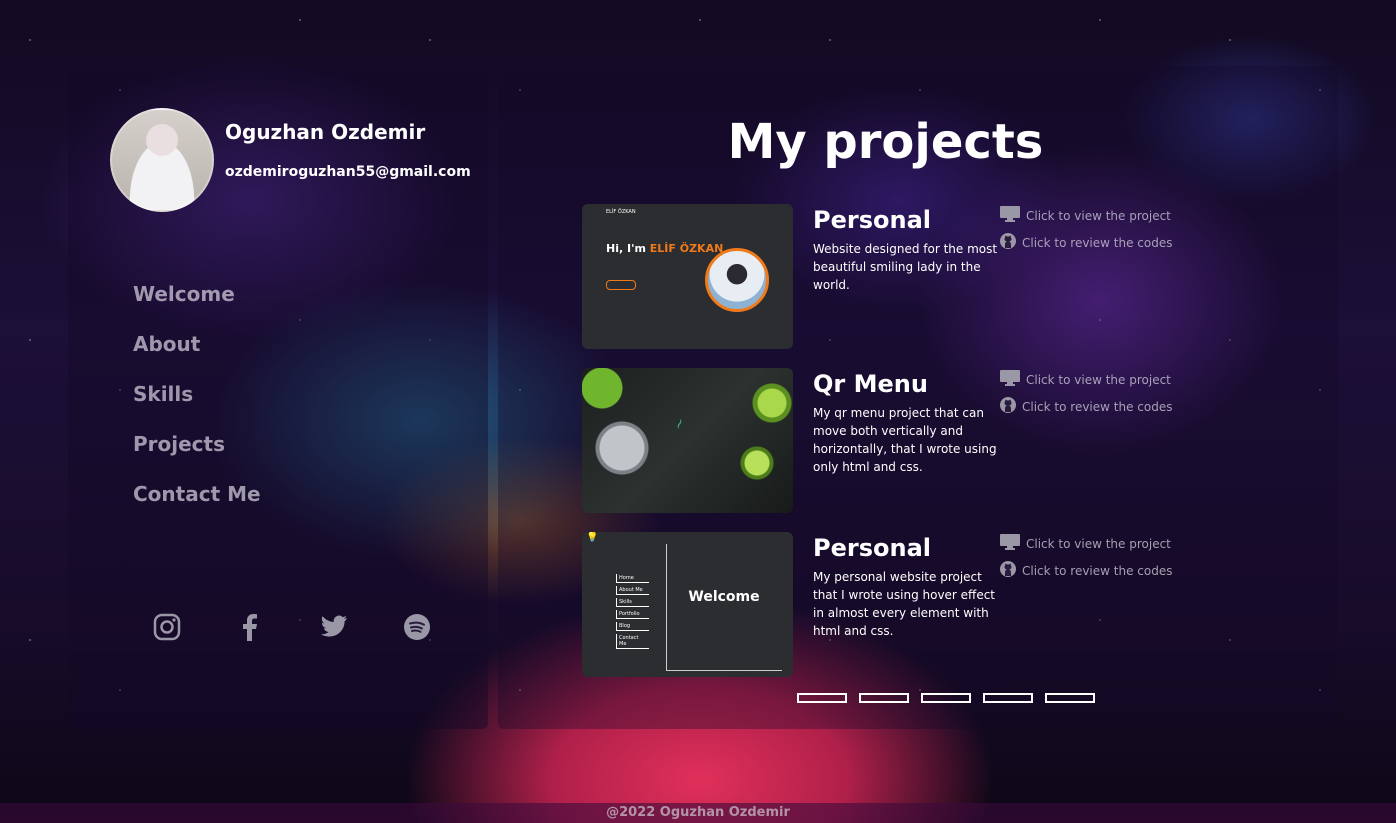 The image size is (1396, 823). I want to click on facebook-icon, so click(250, 627).